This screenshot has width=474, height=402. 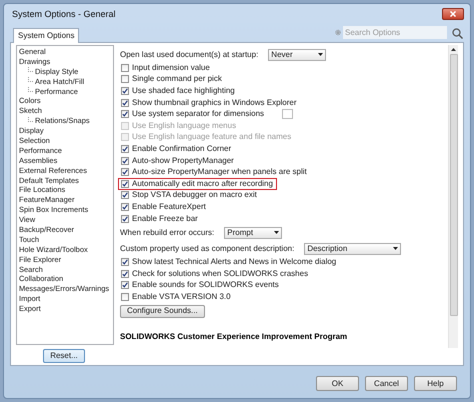 I want to click on close-button, so click(x=453, y=14).